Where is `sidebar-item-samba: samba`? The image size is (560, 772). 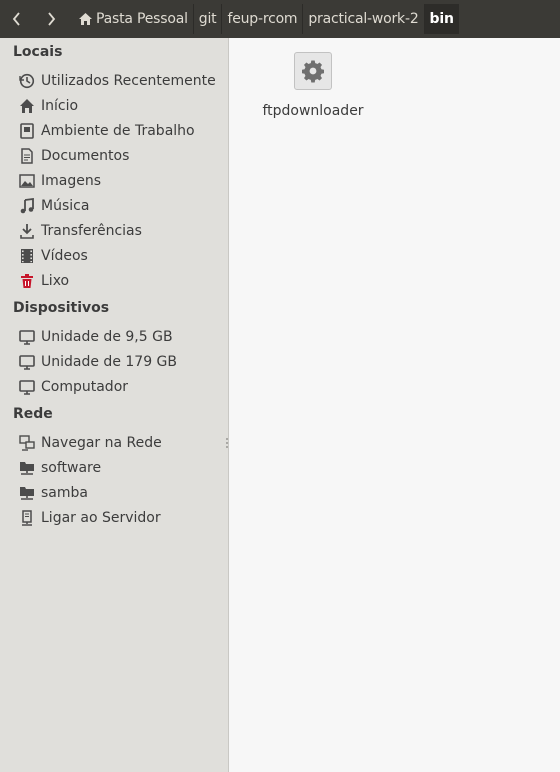
sidebar-item-samba: samba is located at coordinates (53, 493).